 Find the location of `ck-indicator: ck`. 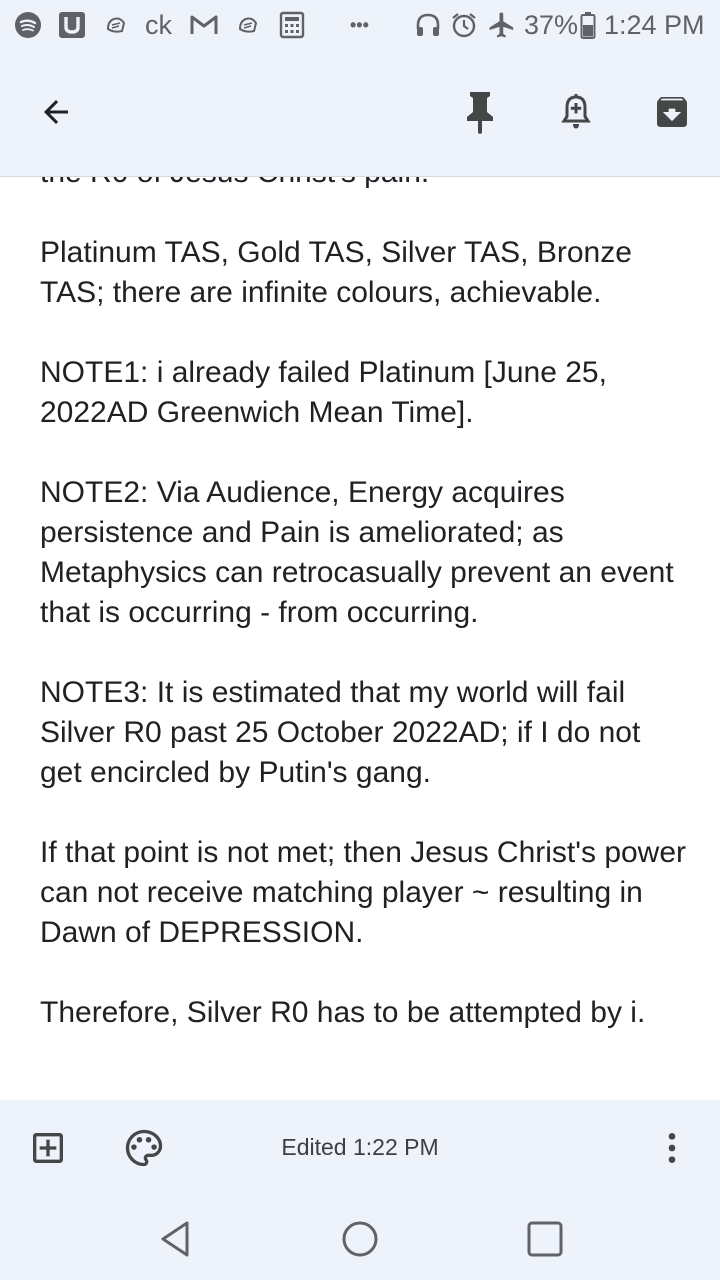

ck-indicator: ck is located at coordinates (158, 24).